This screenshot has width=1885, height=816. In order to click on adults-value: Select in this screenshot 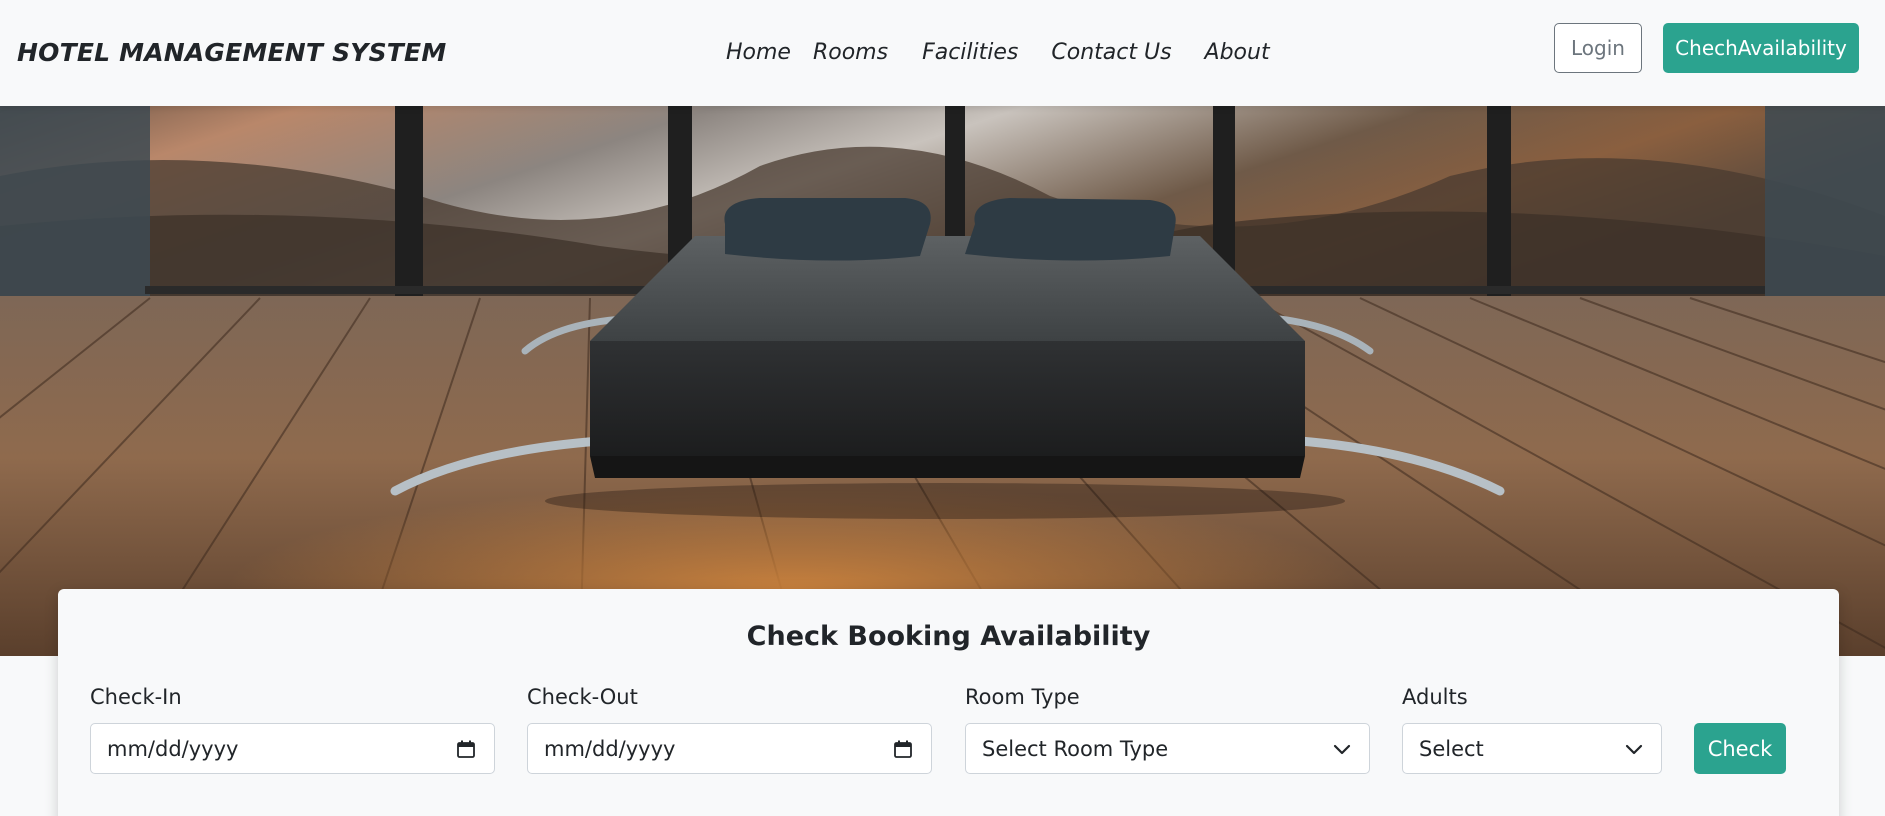, I will do `click(1451, 748)`.